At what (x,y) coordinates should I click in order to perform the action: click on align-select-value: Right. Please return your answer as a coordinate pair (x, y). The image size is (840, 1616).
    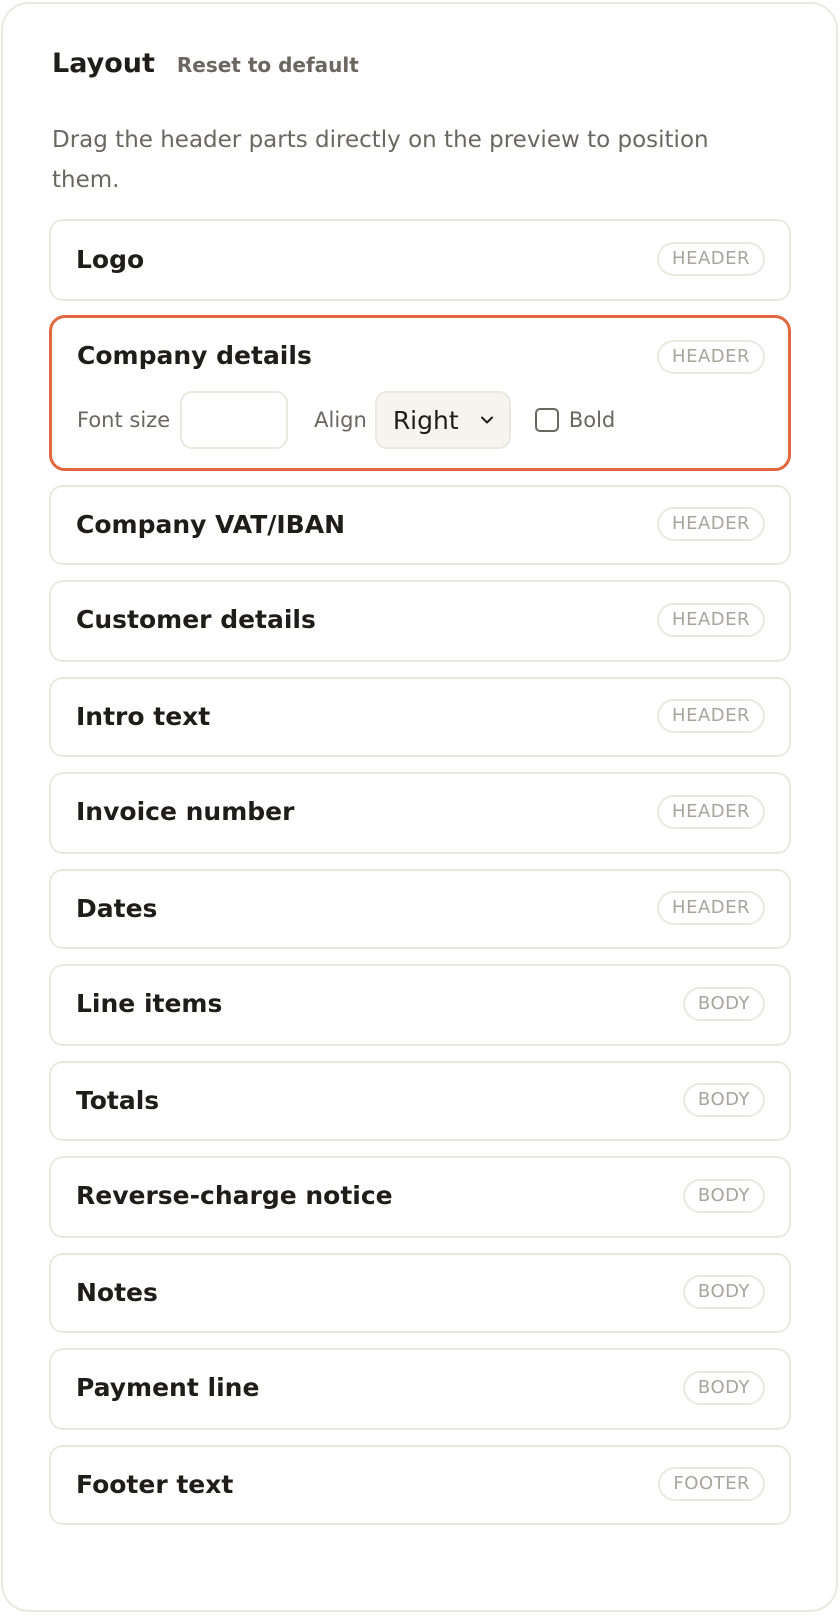
    Looking at the image, I should click on (425, 420).